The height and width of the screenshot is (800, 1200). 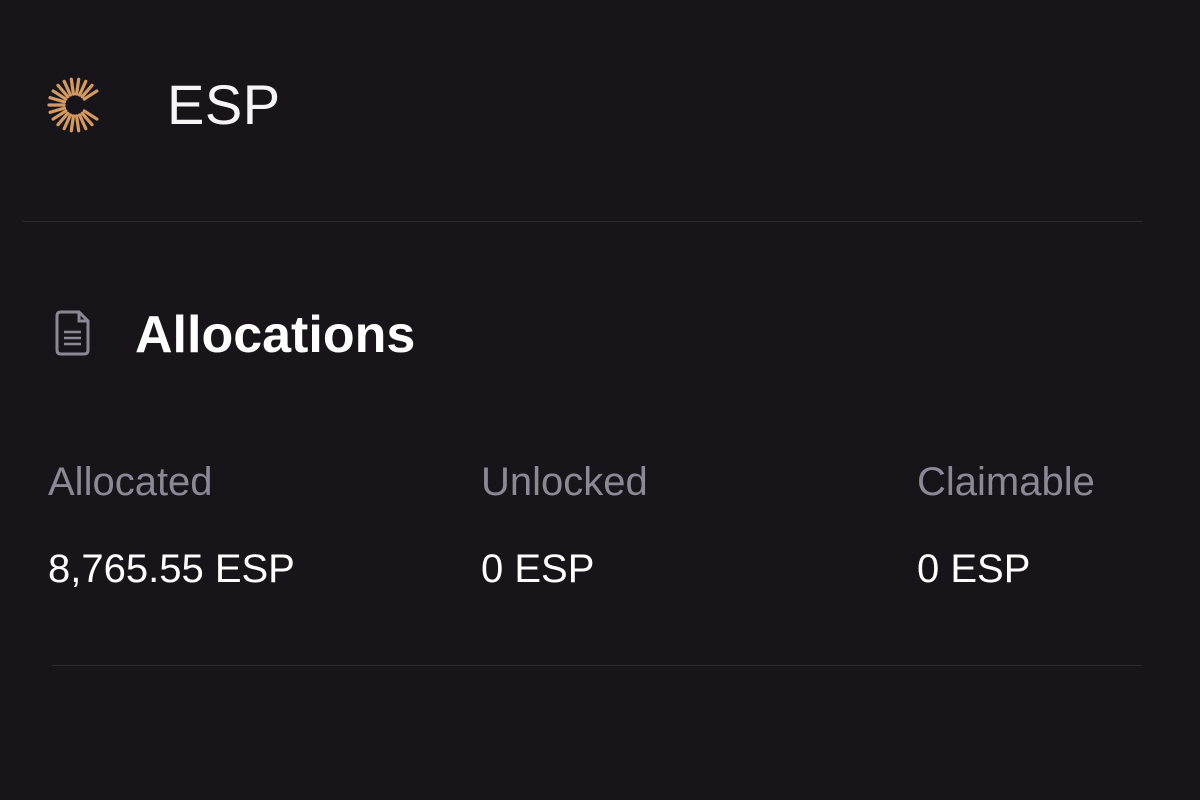 What do you see at coordinates (597, 665) in the screenshot?
I see `section-divider` at bounding box center [597, 665].